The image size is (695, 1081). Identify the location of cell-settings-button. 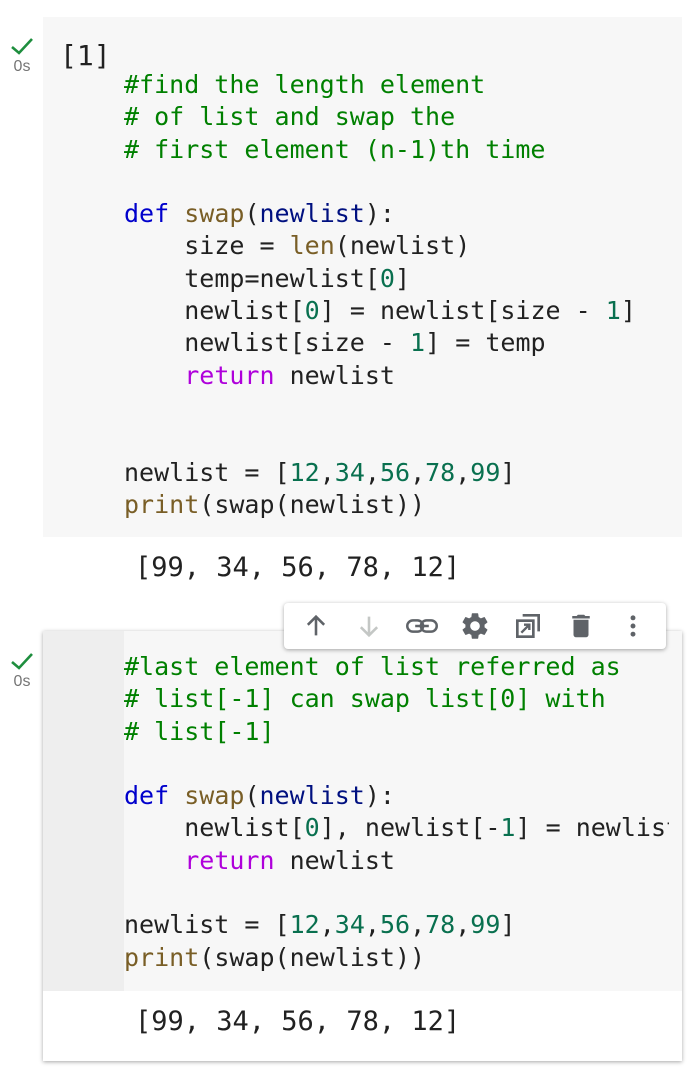
(475, 626).